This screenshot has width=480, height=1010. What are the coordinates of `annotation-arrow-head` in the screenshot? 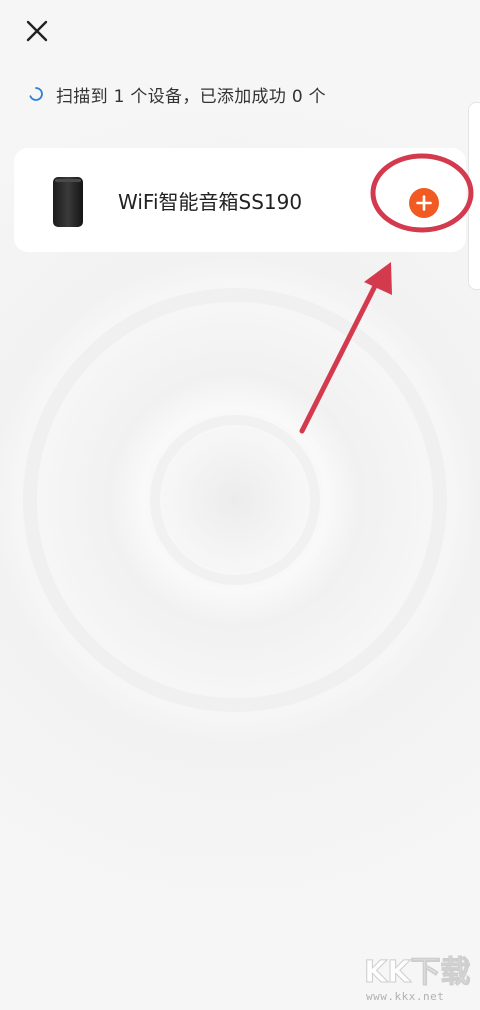 It's located at (378, 278).